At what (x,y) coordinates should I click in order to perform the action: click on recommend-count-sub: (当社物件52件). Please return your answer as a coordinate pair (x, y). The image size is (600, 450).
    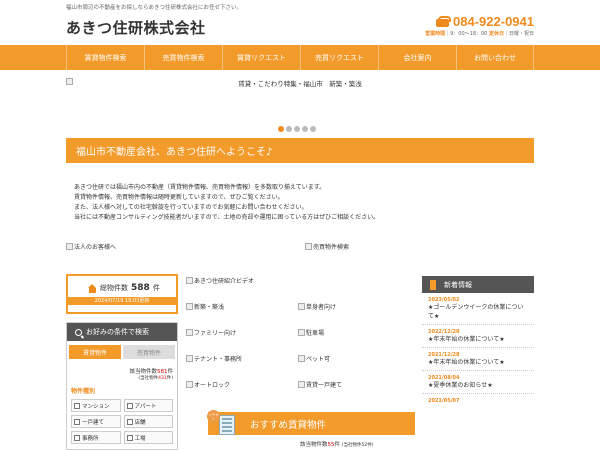
    Looking at the image, I should click on (357, 445).